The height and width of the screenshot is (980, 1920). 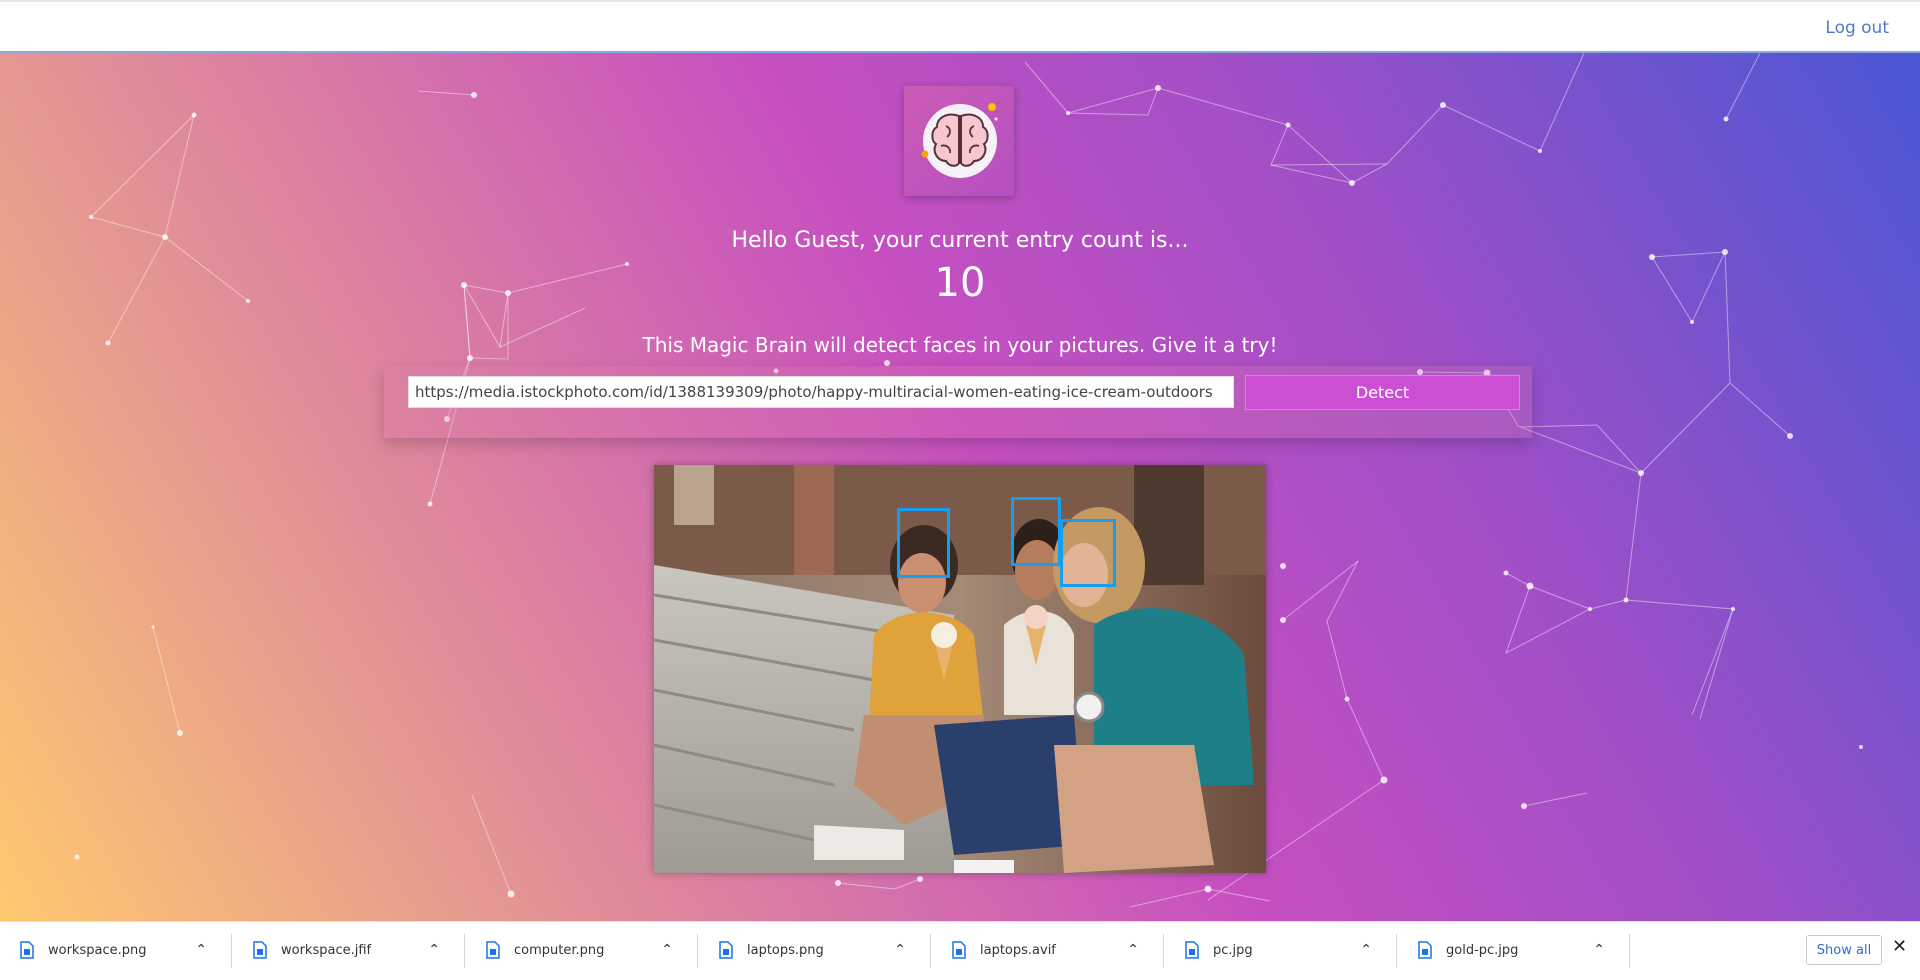 What do you see at coordinates (1899, 946) in the screenshot?
I see `close-icon: ✕` at bounding box center [1899, 946].